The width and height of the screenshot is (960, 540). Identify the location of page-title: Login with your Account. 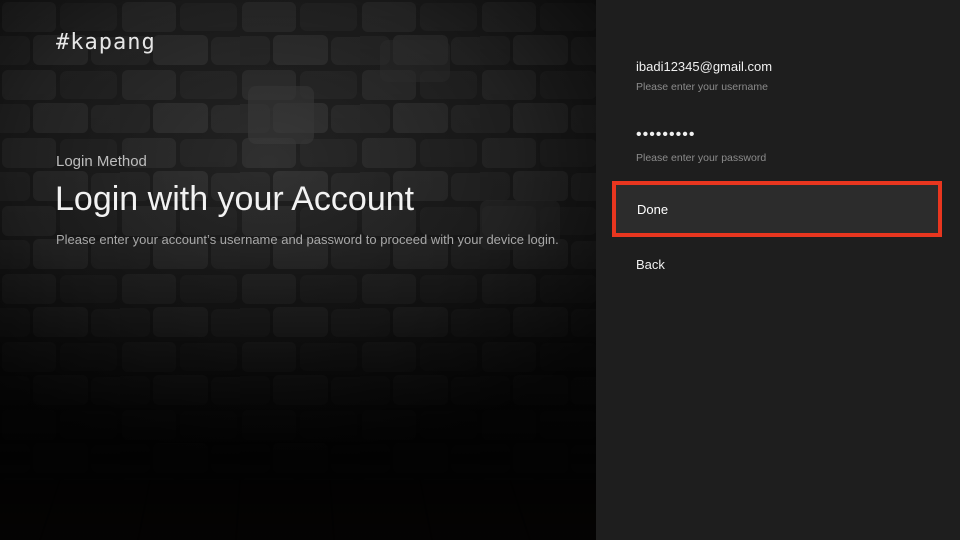
(235, 199).